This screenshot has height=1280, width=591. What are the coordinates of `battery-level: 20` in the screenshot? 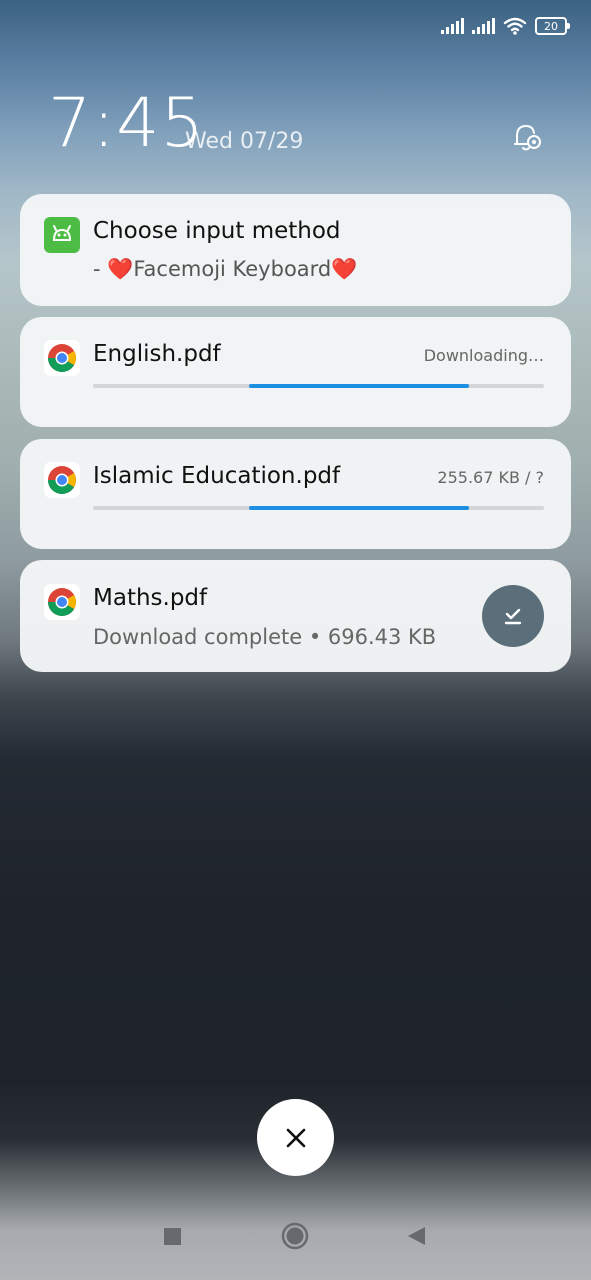 It's located at (551, 26).